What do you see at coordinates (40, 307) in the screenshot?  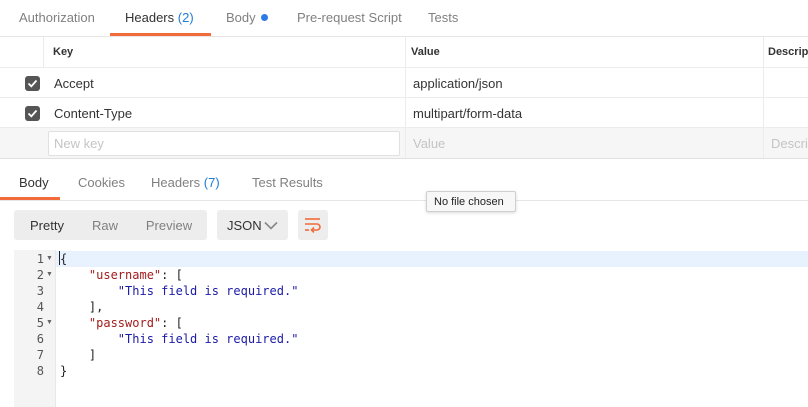 I see `line-number: 4` at bounding box center [40, 307].